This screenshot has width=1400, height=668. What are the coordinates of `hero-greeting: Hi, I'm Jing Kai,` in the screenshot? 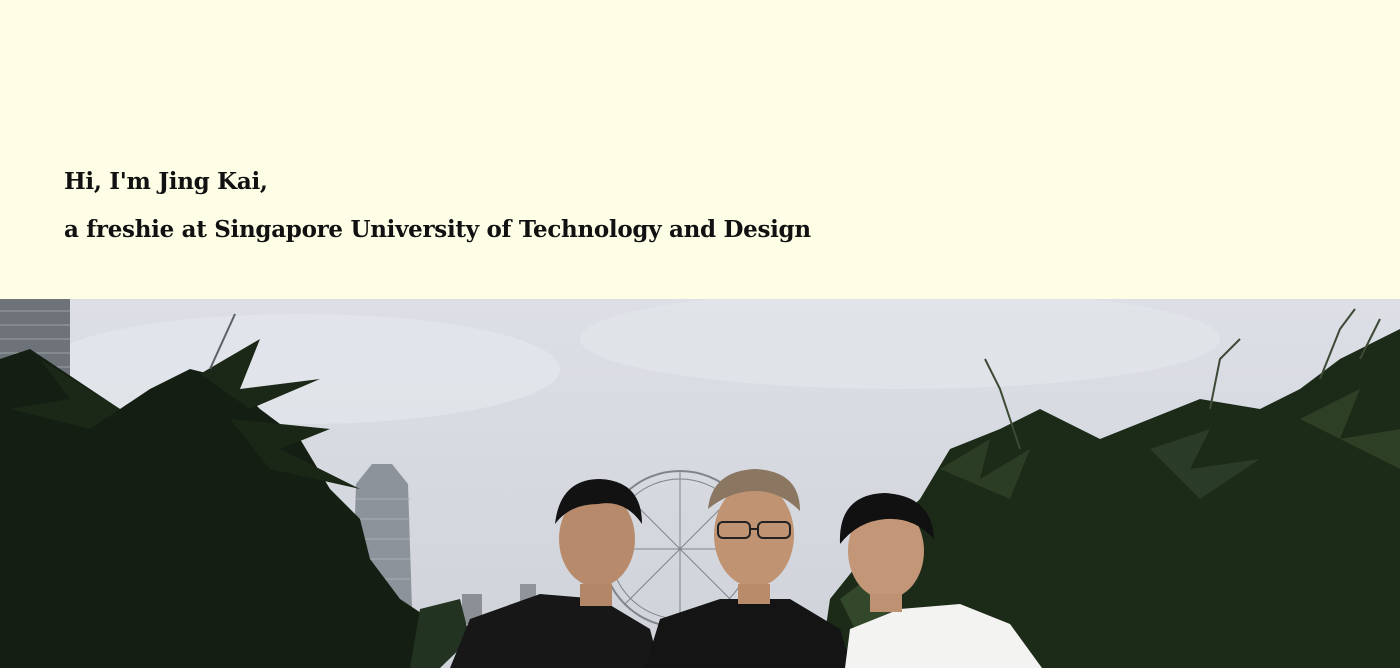 It's located at (166, 181).